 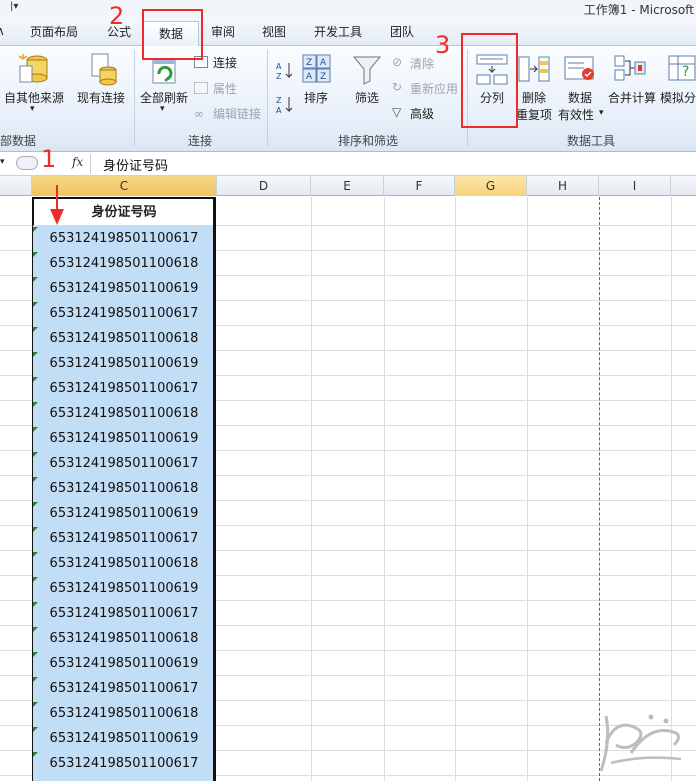 What do you see at coordinates (348, 9) in the screenshot?
I see `title-bar: |▾ 工作簿1 - Microsoft` at bounding box center [348, 9].